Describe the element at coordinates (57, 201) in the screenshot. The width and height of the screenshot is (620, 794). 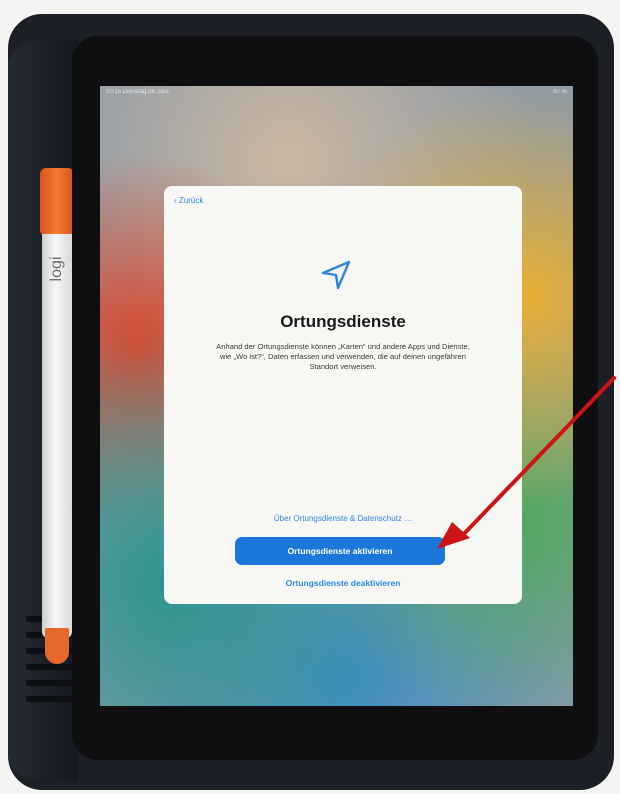
I see `stylus-cap` at that location.